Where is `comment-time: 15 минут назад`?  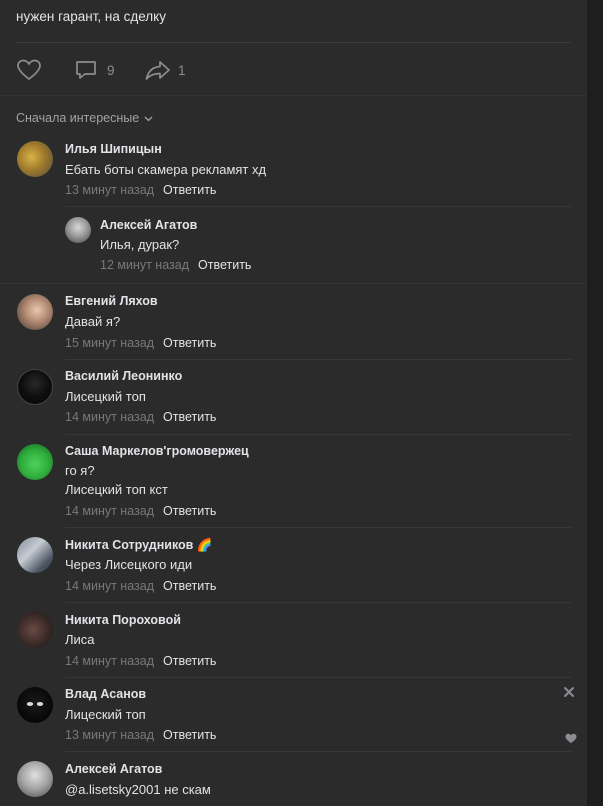
comment-time: 15 минут назад is located at coordinates (109, 343).